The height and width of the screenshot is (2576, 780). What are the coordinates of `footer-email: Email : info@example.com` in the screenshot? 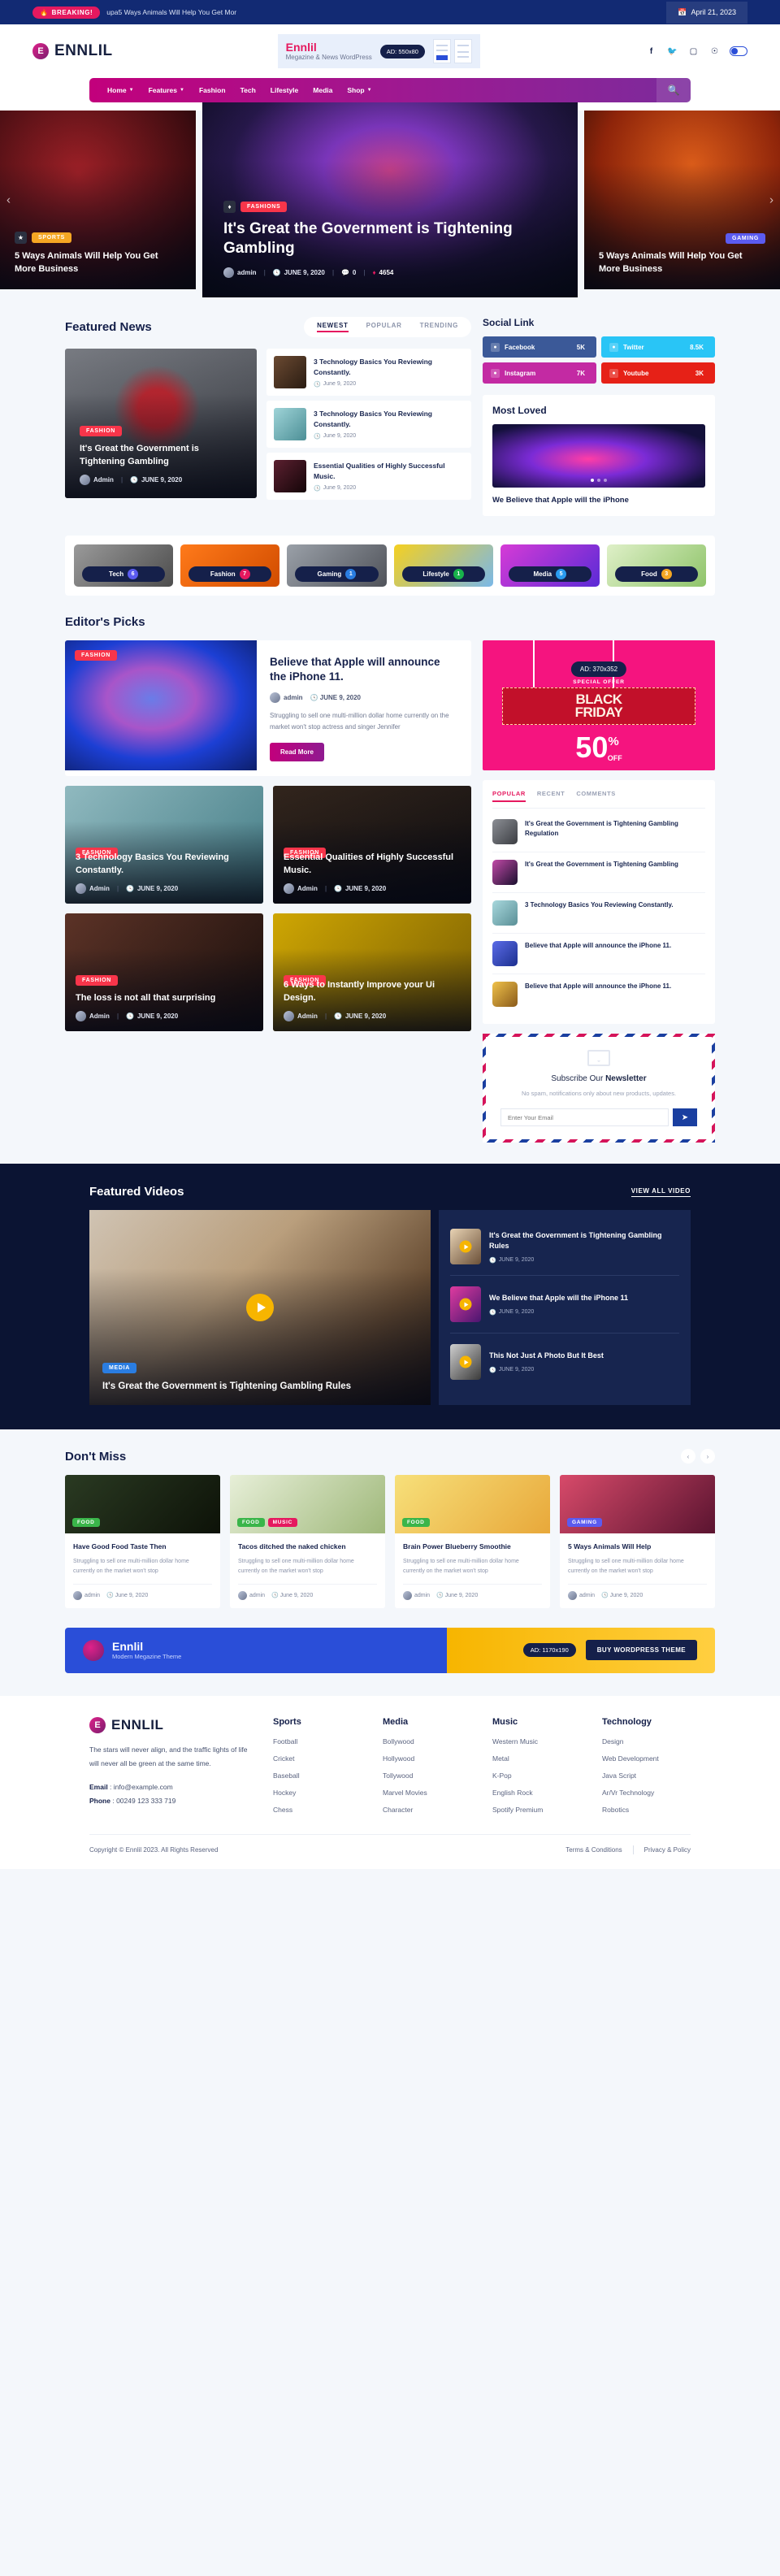 It's located at (171, 1787).